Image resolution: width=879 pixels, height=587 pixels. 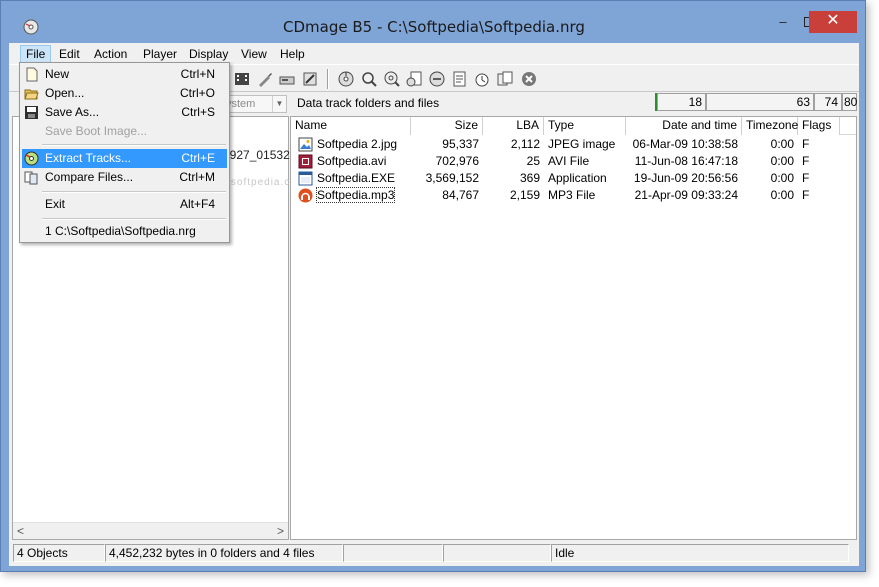 What do you see at coordinates (110, 54) in the screenshot?
I see `menu-action: Action` at bounding box center [110, 54].